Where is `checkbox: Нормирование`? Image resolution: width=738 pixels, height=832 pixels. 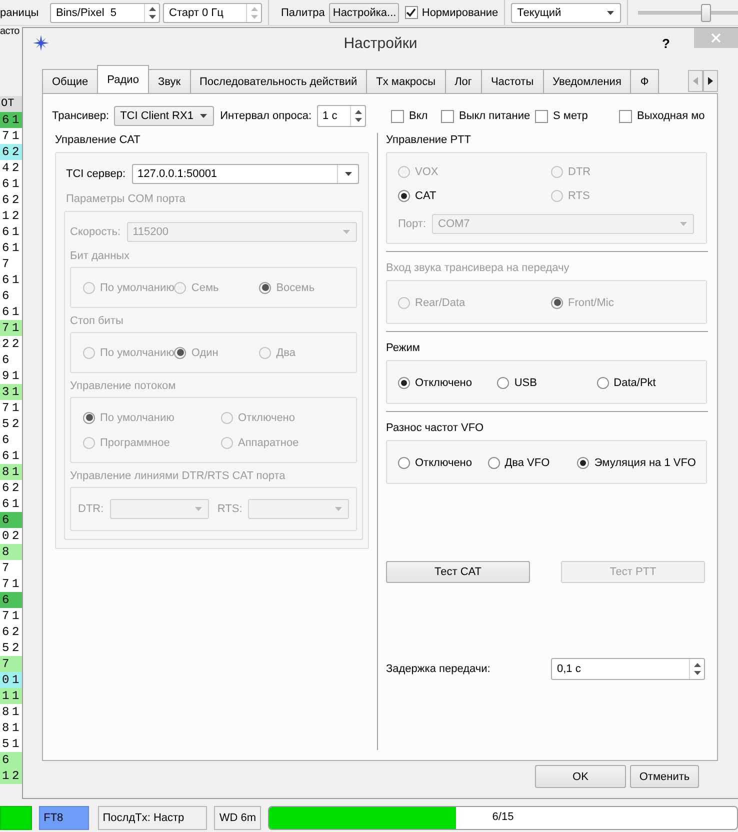 checkbox: Нормирование is located at coordinates (451, 12).